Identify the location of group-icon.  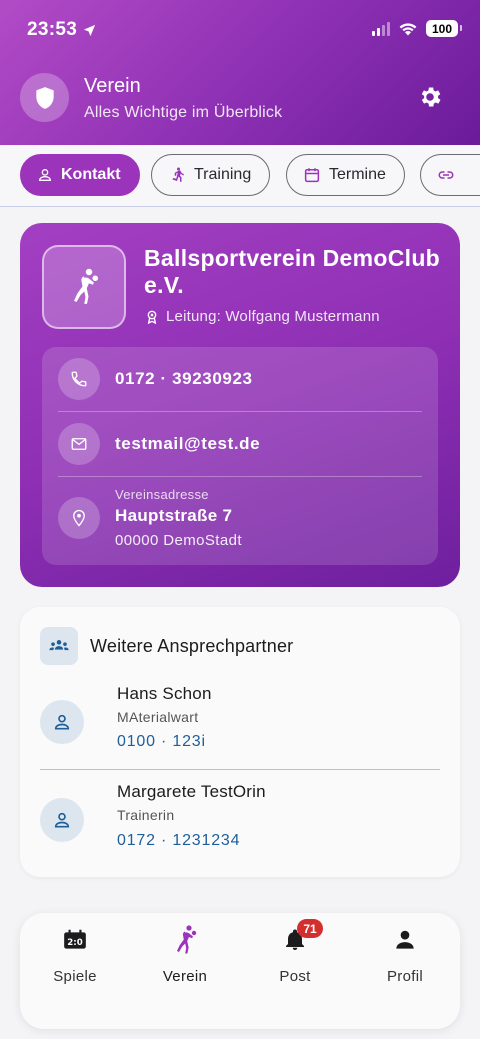
(59, 646).